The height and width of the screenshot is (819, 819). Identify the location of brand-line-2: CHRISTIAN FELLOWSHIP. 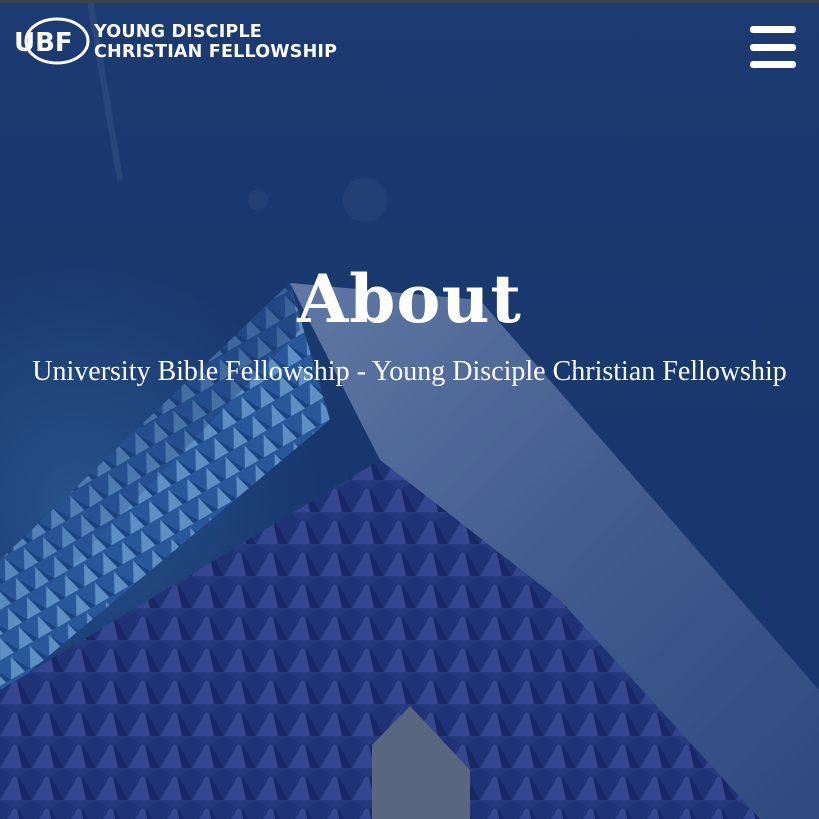
(216, 52).